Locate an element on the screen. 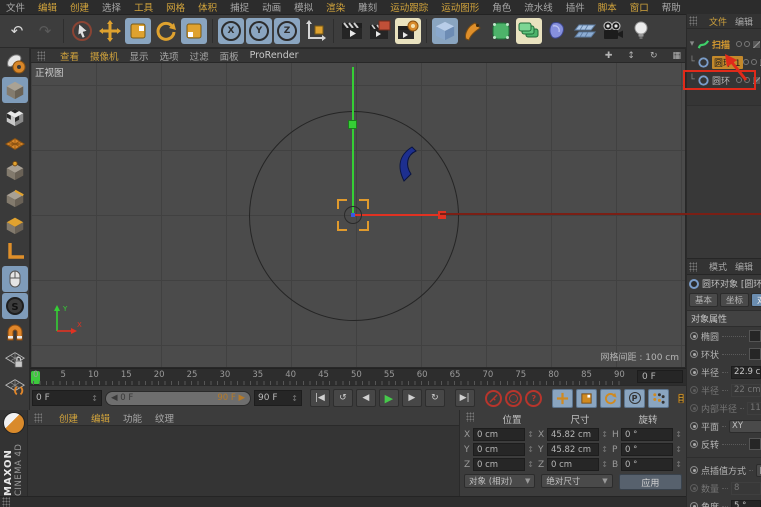 Image resolution: width=761 pixels, height=507 pixels. menu-tools: 工具 is located at coordinates (143, 7).